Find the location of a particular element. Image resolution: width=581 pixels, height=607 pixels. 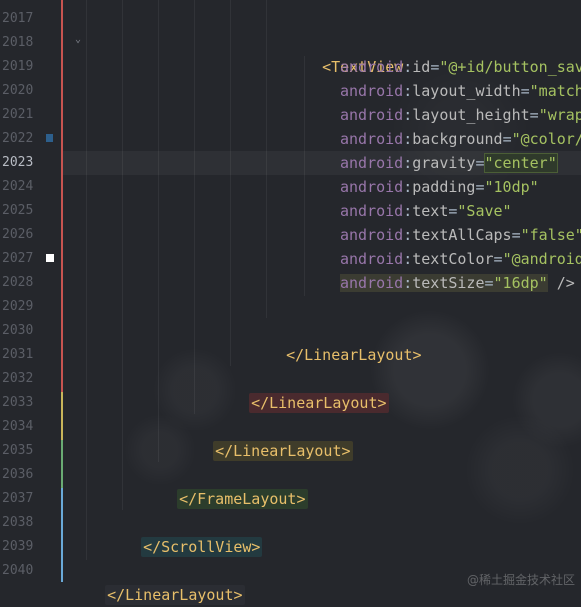

linear-layout-close-tag: </LinearLayout> is located at coordinates (319, 403).